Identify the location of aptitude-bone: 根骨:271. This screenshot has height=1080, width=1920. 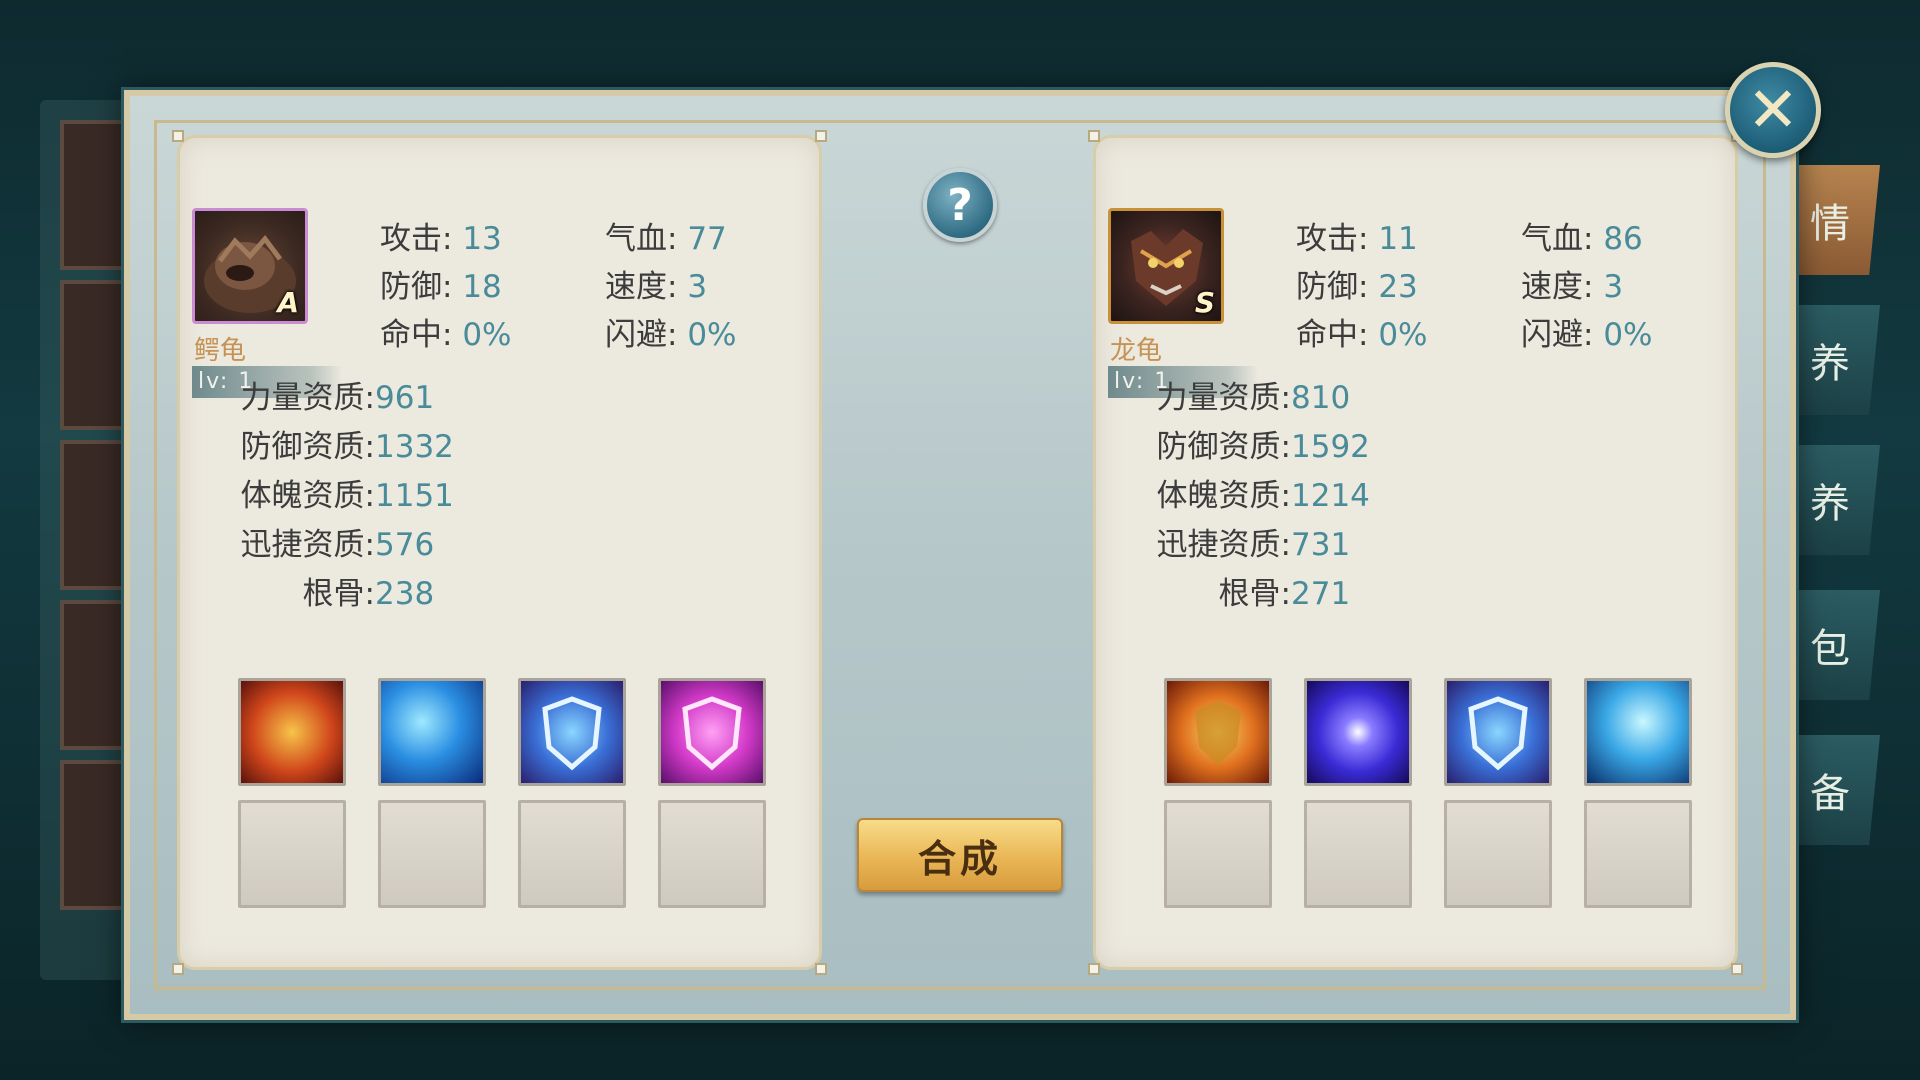
(1284, 594).